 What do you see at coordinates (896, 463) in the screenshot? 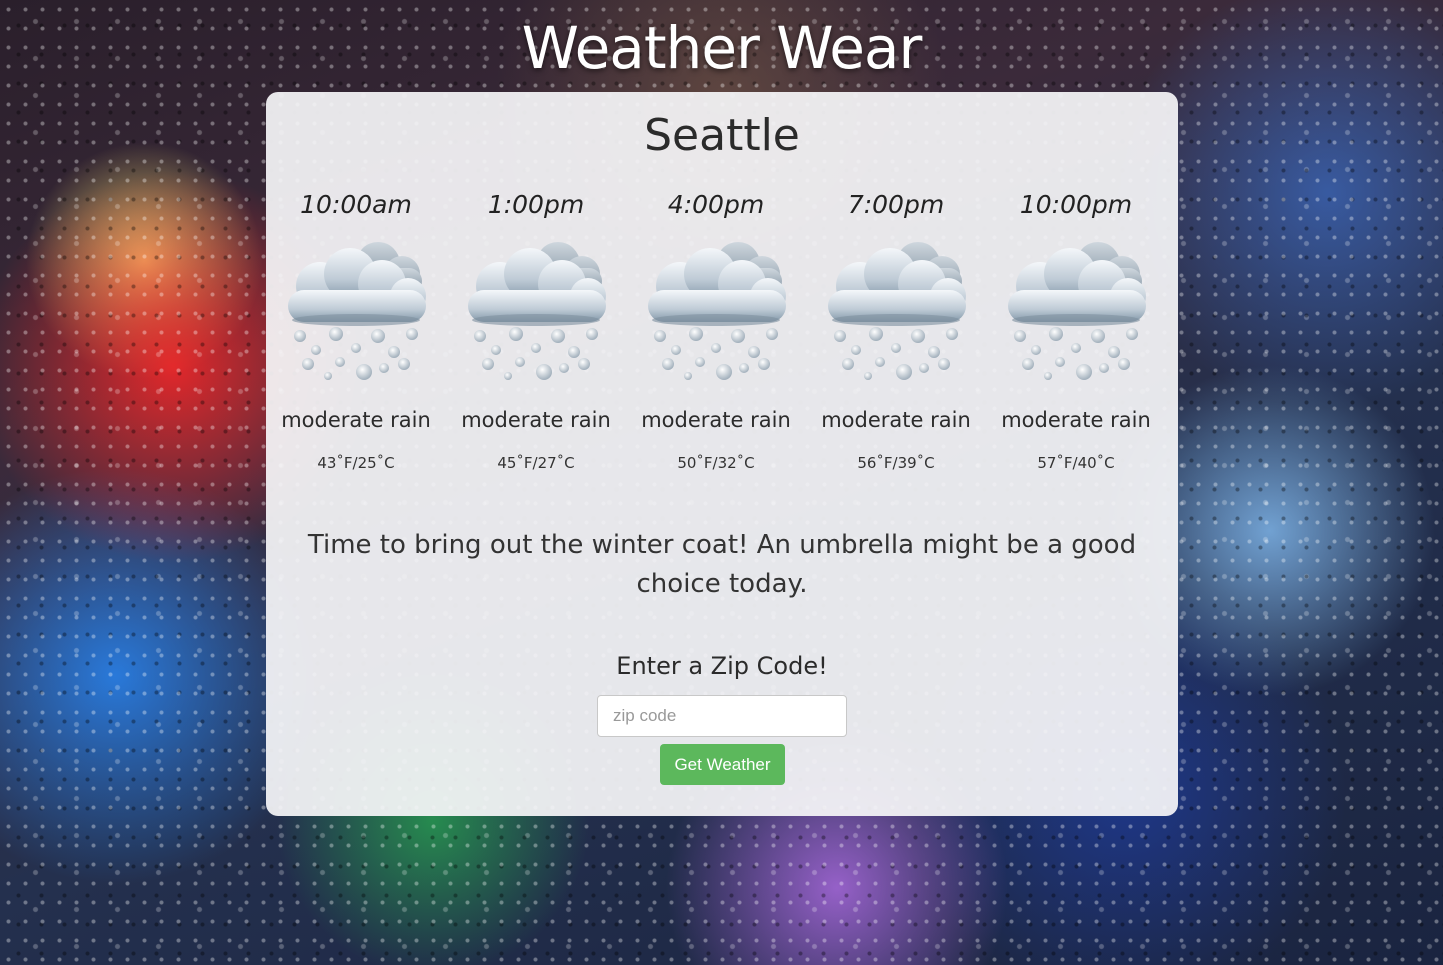
I see `forecast-temperature: 56˚F/39˚C` at bounding box center [896, 463].